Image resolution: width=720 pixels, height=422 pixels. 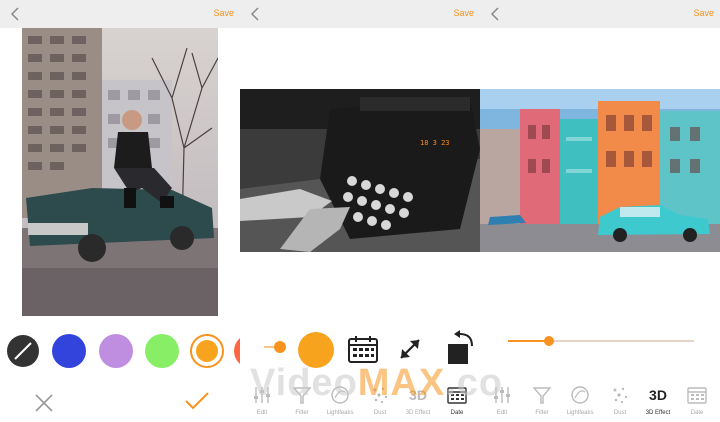 What do you see at coordinates (69, 351) in the screenshot?
I see `swatch-blue` at bounding box center [69, 351].